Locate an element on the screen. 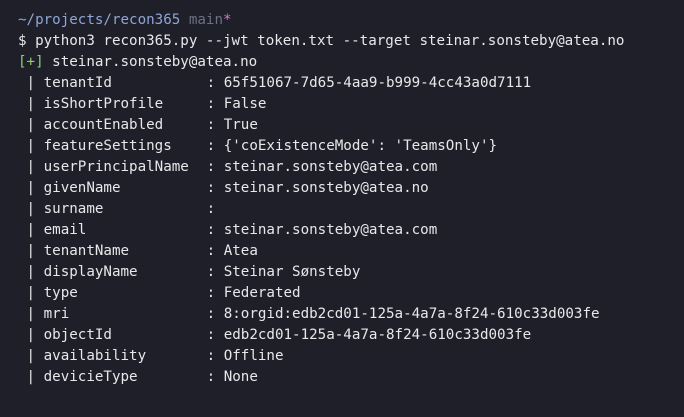 The height and width of the screenshot is (417, 684). field-row: | availability: Offline is located at coordinates (351, 356).